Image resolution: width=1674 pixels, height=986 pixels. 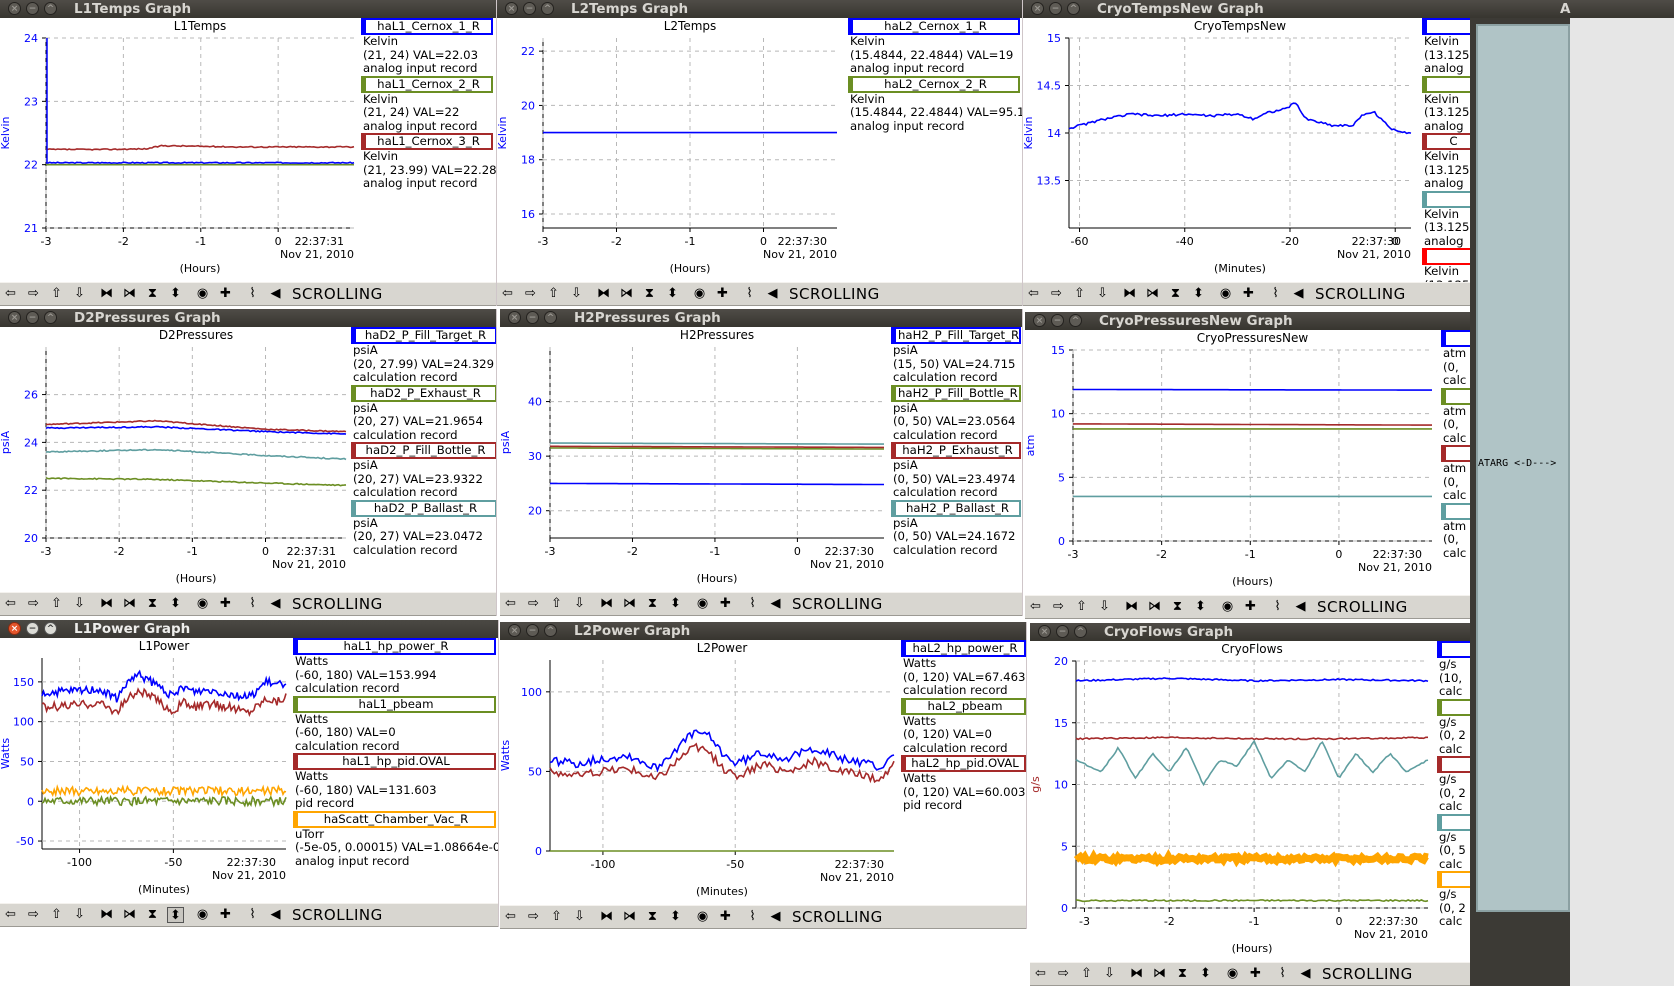 What do you see at coordinates (1523, 468) in the screenshot?
I see `atarg-panel: ATARG <-D--->` at bounding box center [1523, 468].